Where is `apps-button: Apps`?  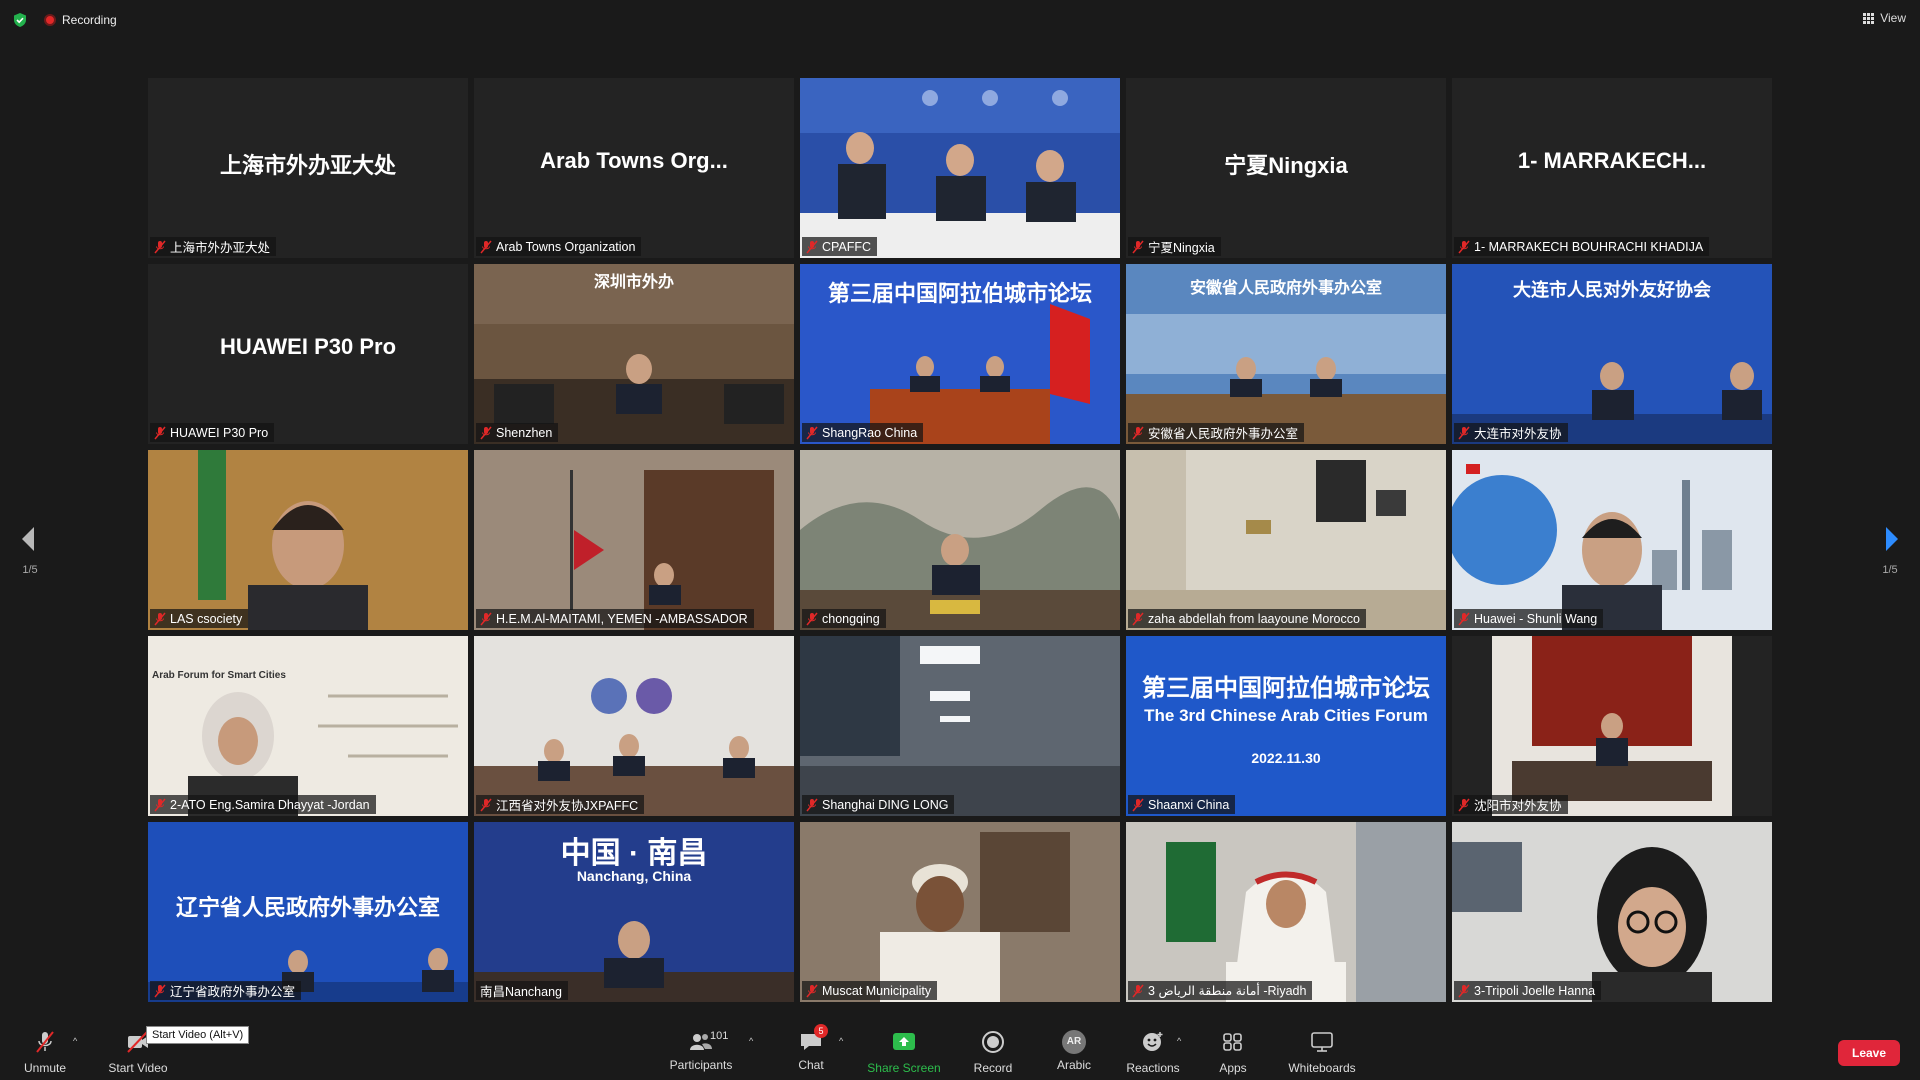
apps-button: Apps is located at coordinates (1233, 1052).